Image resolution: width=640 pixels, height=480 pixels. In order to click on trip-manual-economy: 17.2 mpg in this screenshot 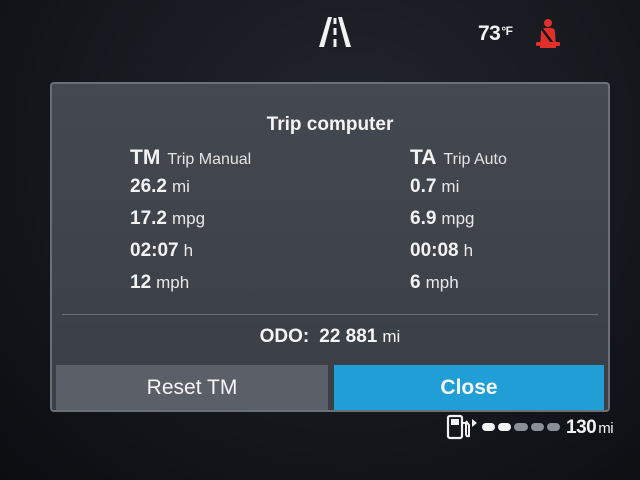, I will do `click(190, 224)`.